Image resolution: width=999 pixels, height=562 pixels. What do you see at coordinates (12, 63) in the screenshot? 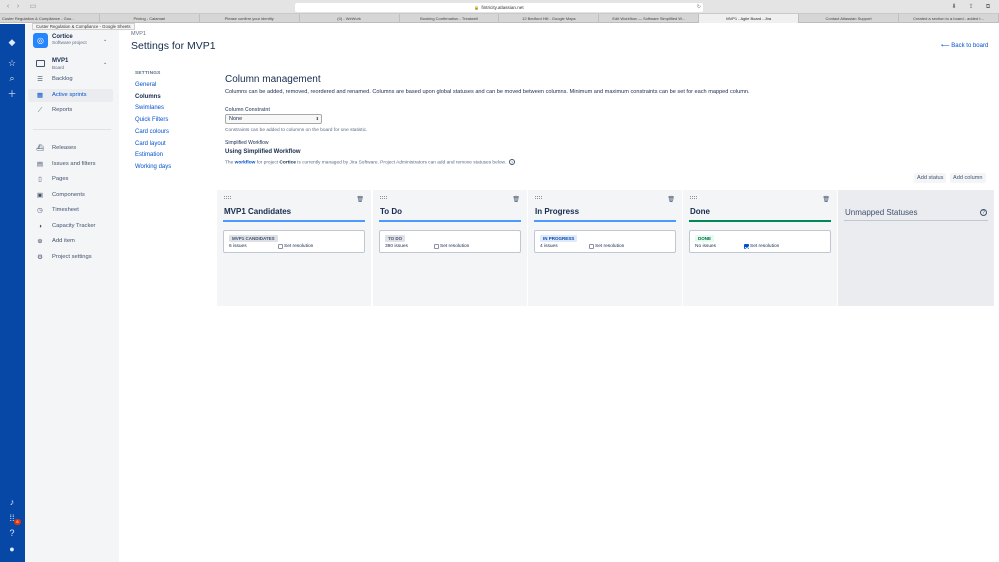
I see `starred-icon: ☆` at bounding box center [12, 63].